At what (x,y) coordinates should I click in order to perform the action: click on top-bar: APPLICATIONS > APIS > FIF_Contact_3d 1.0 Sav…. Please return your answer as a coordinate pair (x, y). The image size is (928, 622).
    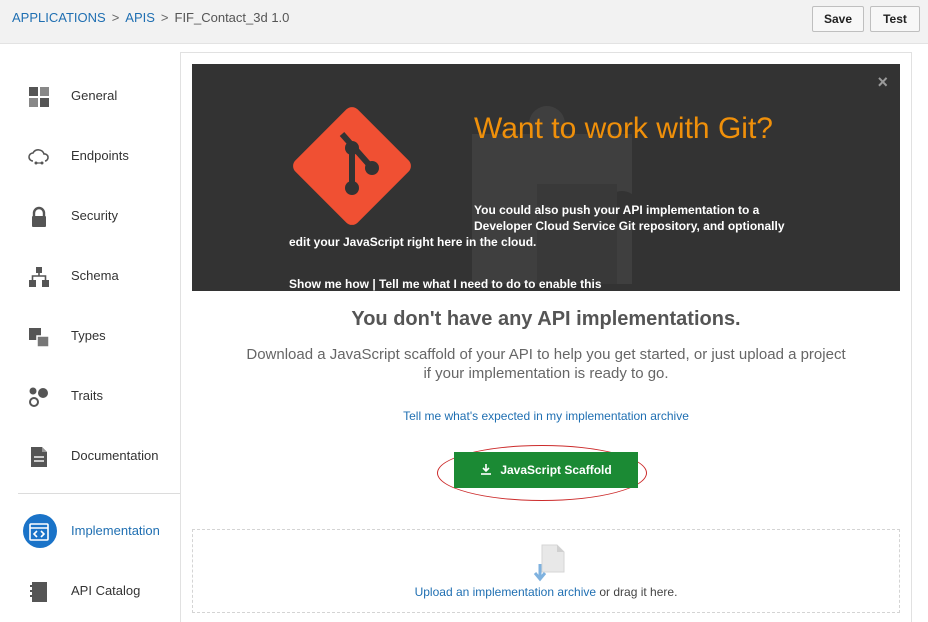
    Looking at the image, I should click on (464, 22).